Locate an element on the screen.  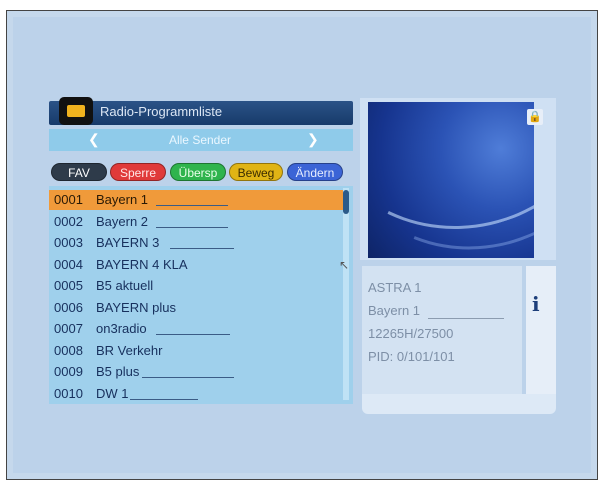
info-channel: Bayern 1 is located at coordinates (394, 310).